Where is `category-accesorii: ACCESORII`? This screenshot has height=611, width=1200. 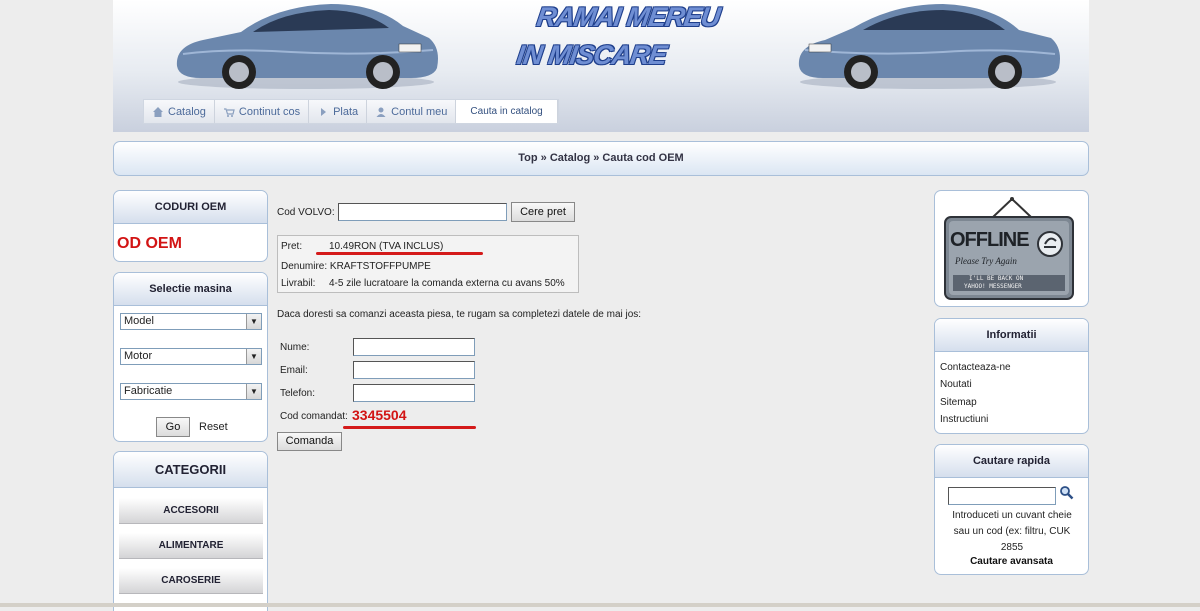 category-accesorii: ACCESORII is located at coordinates (191, 511).